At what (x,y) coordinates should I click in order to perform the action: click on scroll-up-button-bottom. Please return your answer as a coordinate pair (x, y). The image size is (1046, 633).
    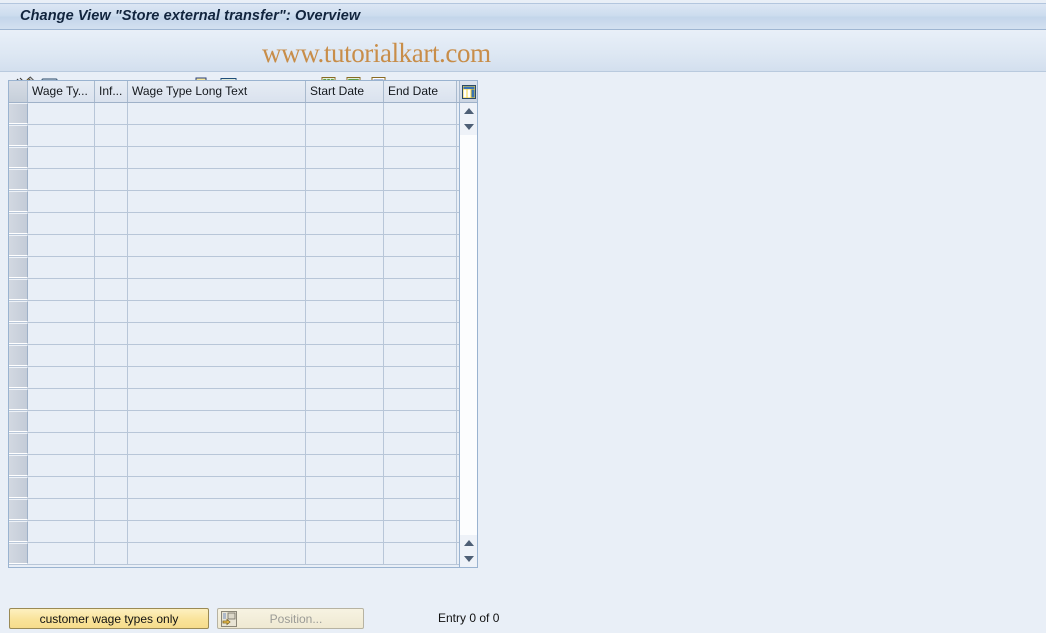
    Looking at the image, I should click on (468, 543).